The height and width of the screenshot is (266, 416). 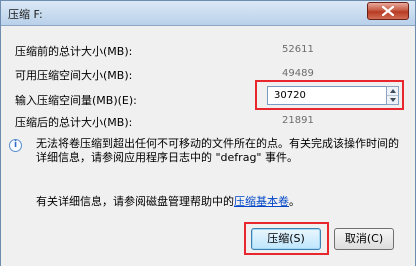 I want to click on shrink-amount-label: 输入压缩空间量(MB)(E):, so click(x=76, y=100).